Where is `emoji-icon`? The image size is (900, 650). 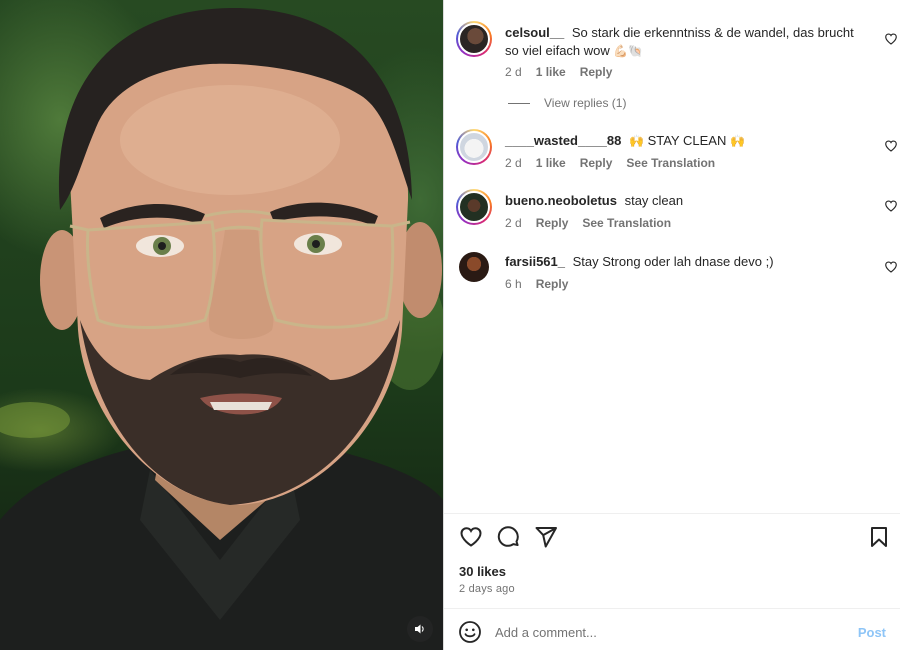 emoji-icon is located at coordinates (470, 632).